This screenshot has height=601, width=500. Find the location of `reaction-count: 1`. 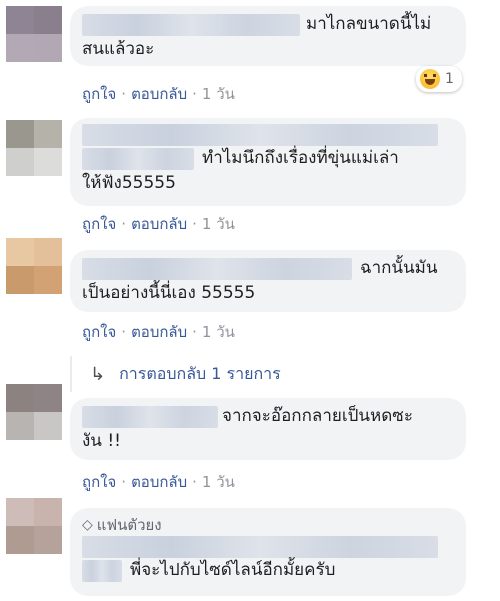

reaction-count: 1 is located at coordinates (439, 79).